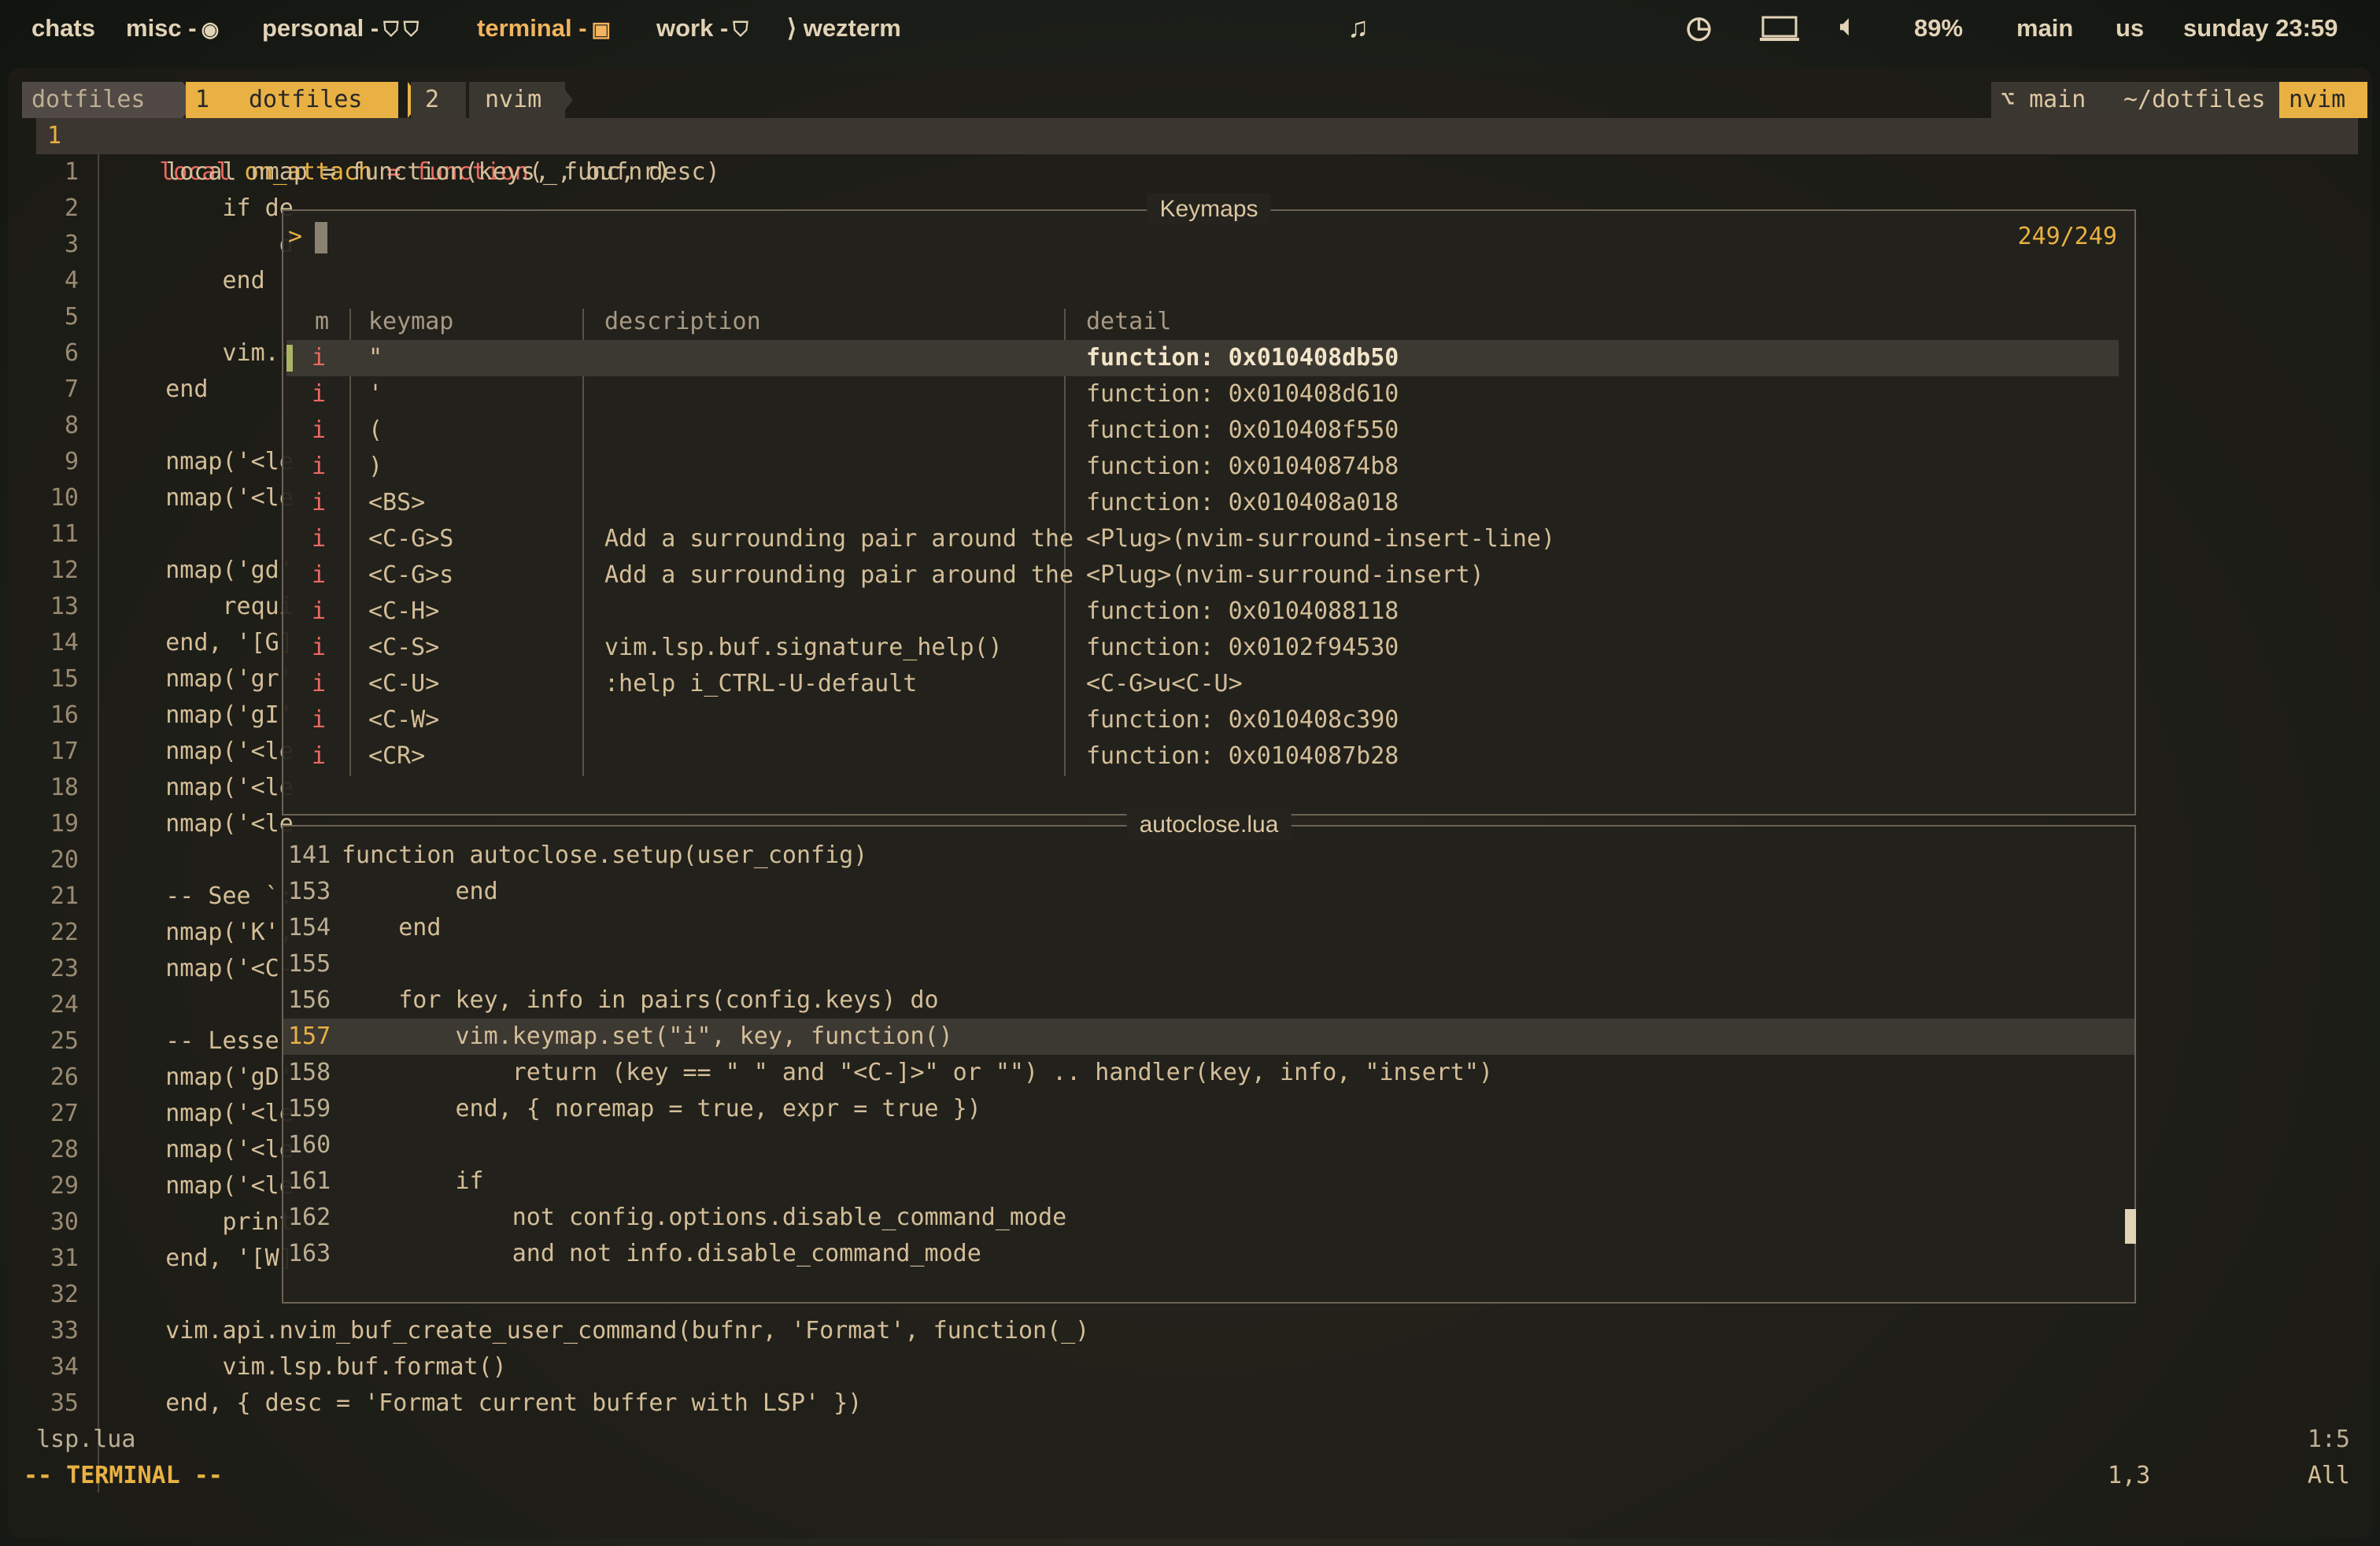  Describe the element at coordinates (201, 353) in the screenshot. I see `code-line: vim.k` at that location.